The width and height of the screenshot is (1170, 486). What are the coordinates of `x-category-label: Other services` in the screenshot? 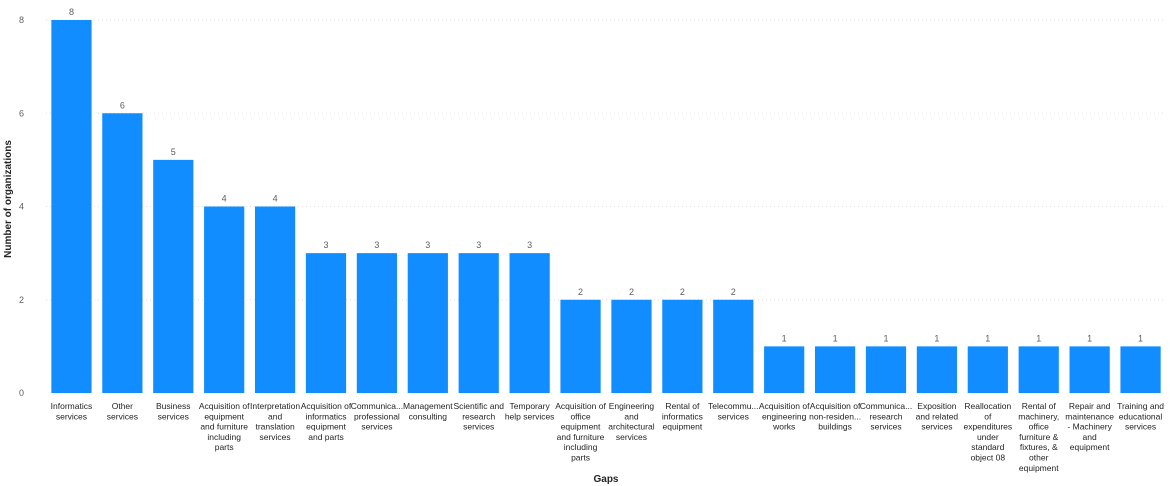 It's located at (122, 411).